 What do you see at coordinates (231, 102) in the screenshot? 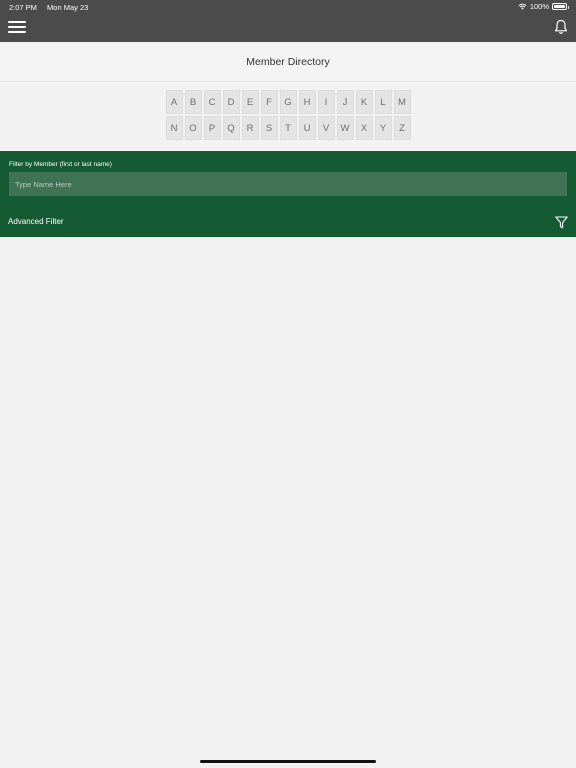
I see `letter-button-d: D` at bounding box center [231, 102].